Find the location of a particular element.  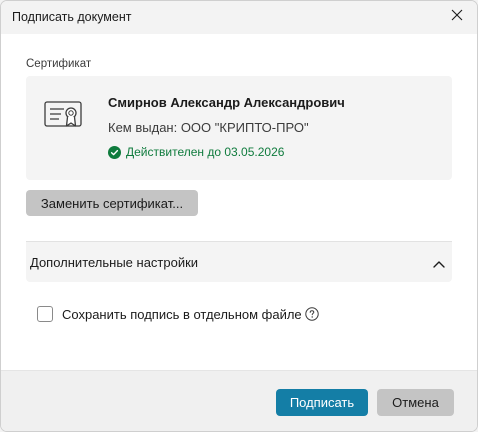

cancel-button: Отмена is located at coordinates (415, 402).